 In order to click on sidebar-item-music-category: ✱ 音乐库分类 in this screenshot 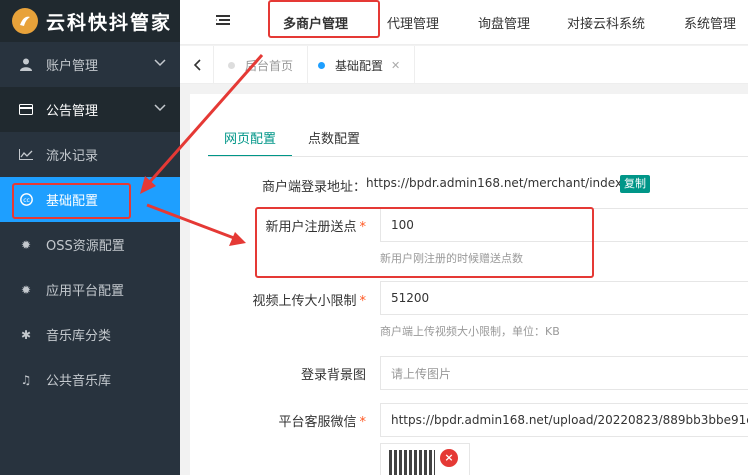, I will do `click(90, 334)`.